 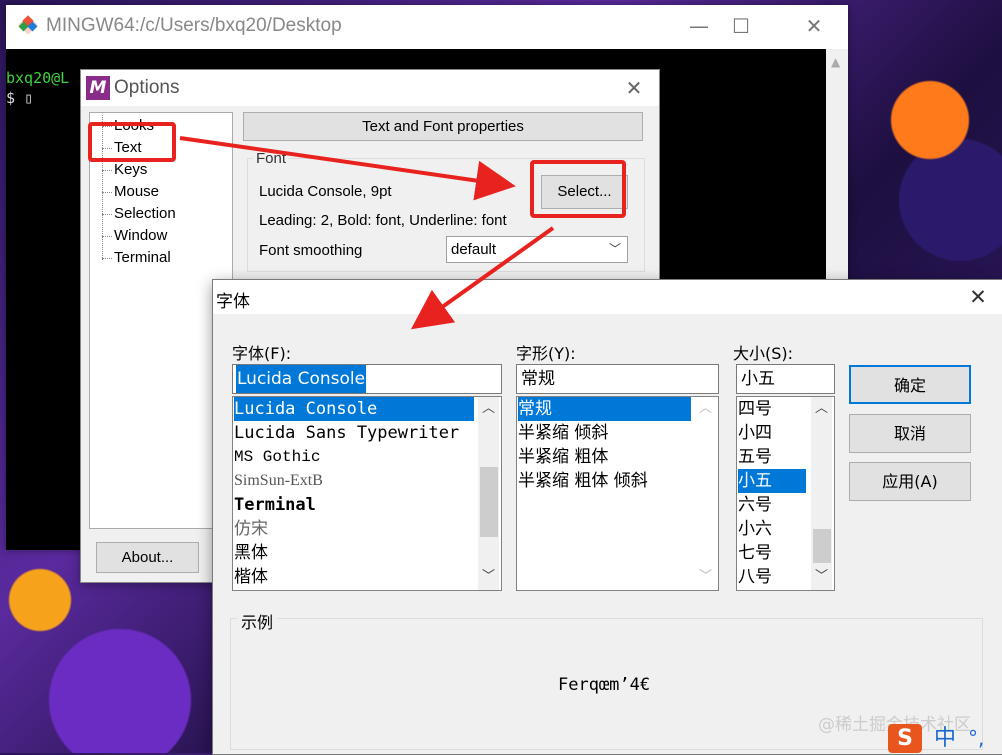 I want to click on ime-indicator: S 中 °,, so click(x=943, y=738).